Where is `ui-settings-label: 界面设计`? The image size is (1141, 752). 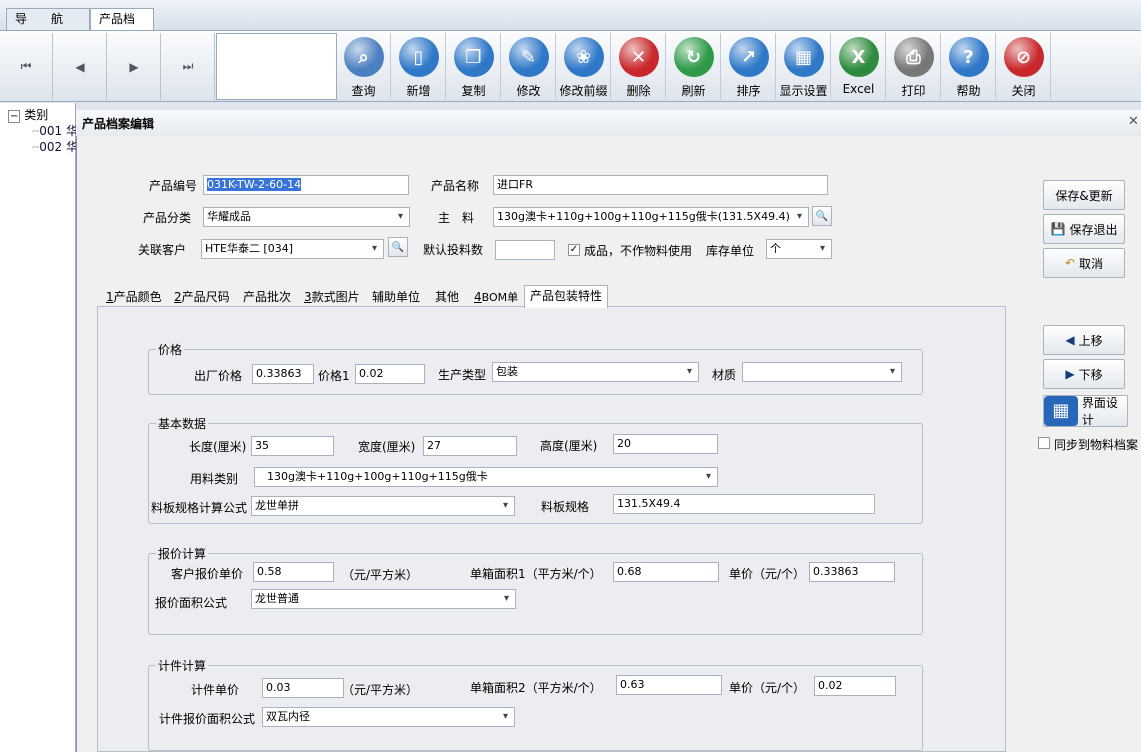 ui-settings-label: 界面设计 is located at coordinates (1099, 411).